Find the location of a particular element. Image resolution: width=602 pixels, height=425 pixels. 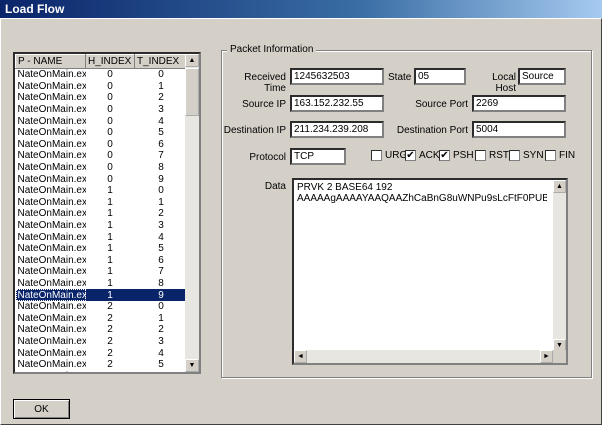

table-row: NateOnMain.exe 1 4 is located at coordinates (102, 237).